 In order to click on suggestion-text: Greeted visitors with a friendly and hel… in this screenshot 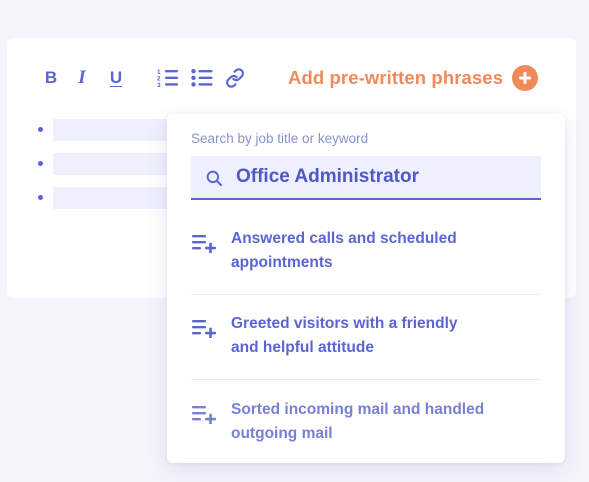, I will do `click(381, 336)`.